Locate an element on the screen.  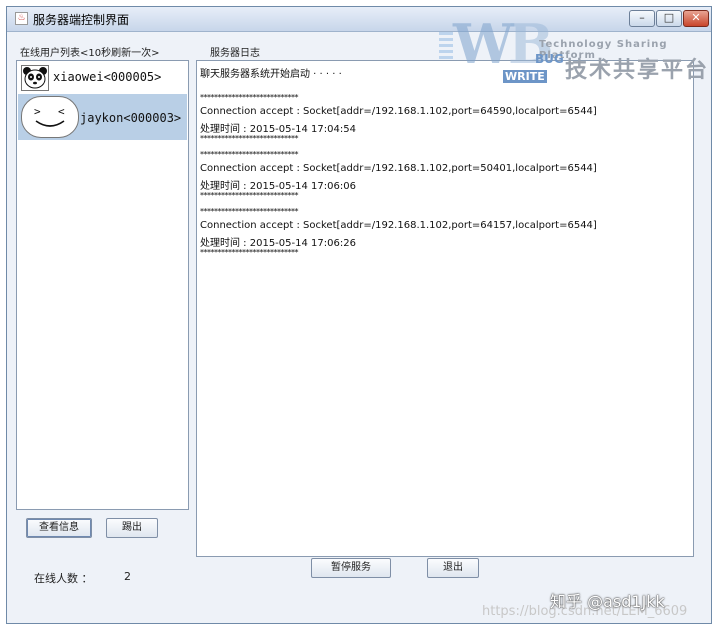
user-name: jaykon<000003> is located at coordinates (131, 118).